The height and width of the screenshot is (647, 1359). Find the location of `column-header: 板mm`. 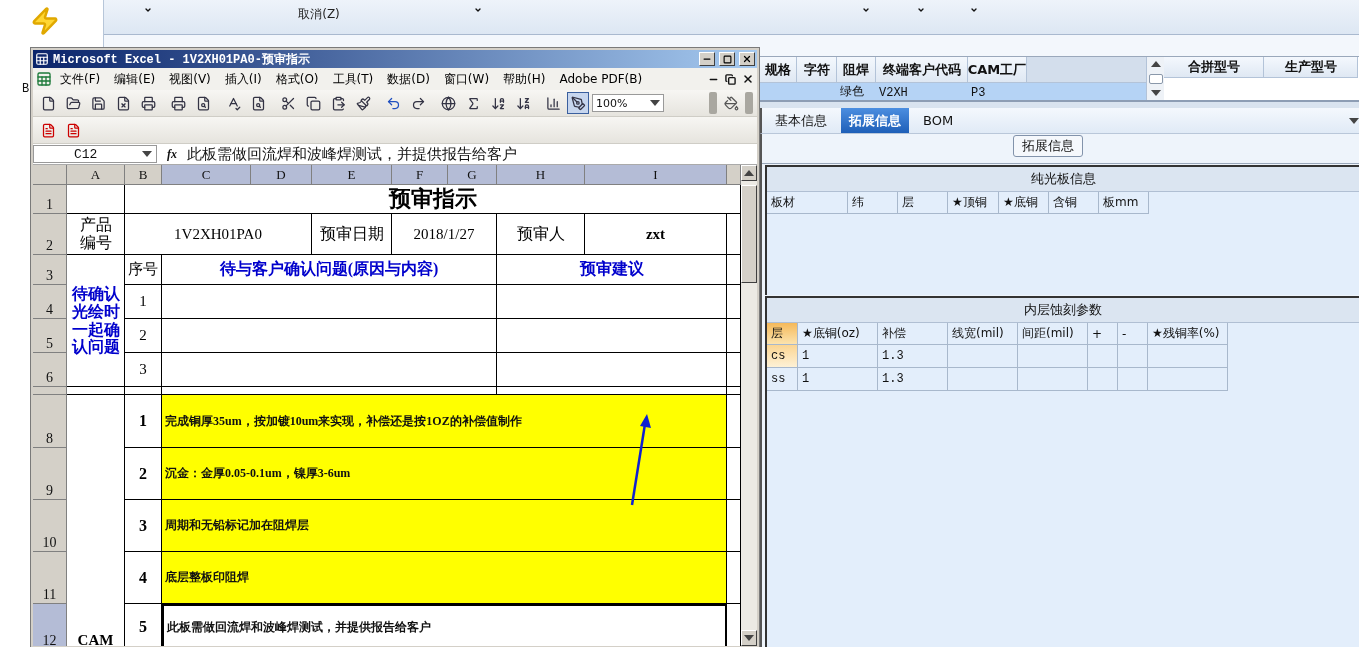

column-header: 板mm is located at coordinates (1124, 203).